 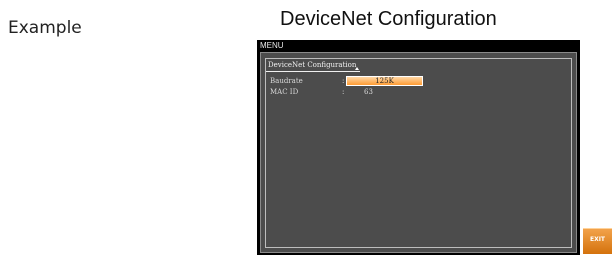 I want to click on figure-heading: DeviceNet Configuration, so click(x=388, y=19).